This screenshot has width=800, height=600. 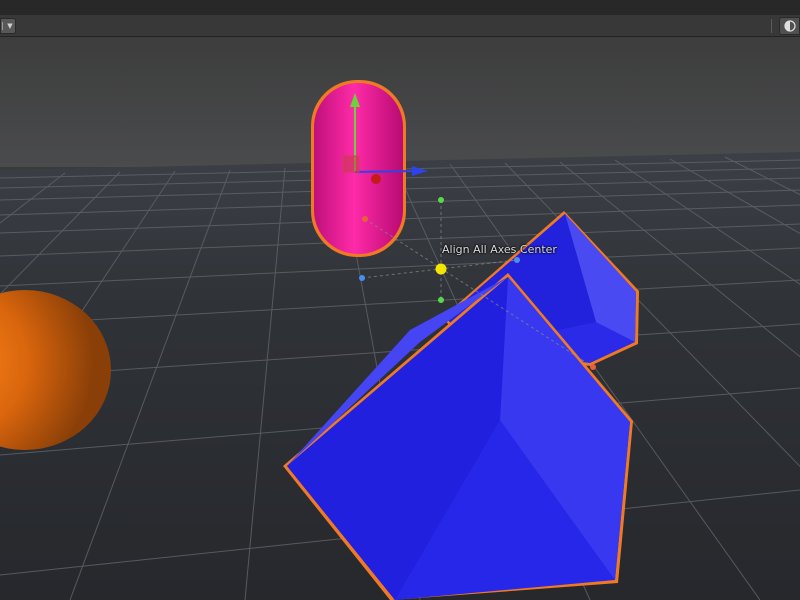 I want to click on chevron-down-icon: ▼, so click(x=10, y=25).